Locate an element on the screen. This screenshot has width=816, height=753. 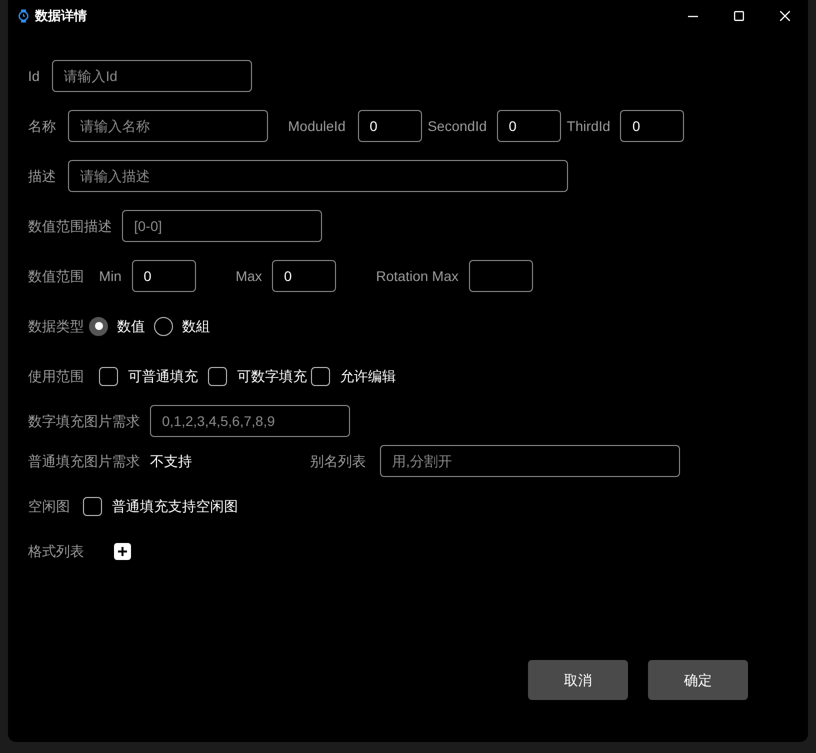
window-title: 数据详情 is located at coordinates (61, 16).